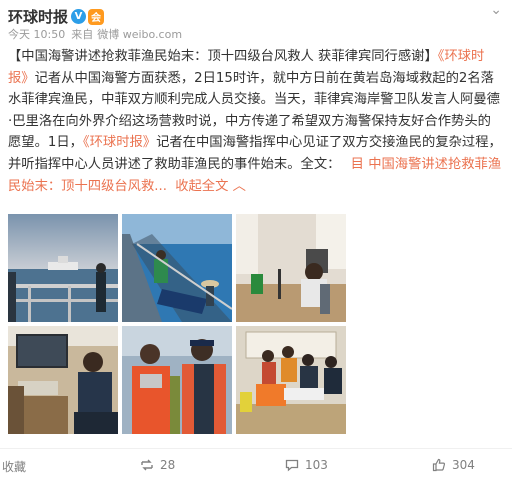 Image resolution: width=512 pixels, height=478 pixels. I want to click on article-link-icon: 目, so click(357, 164).